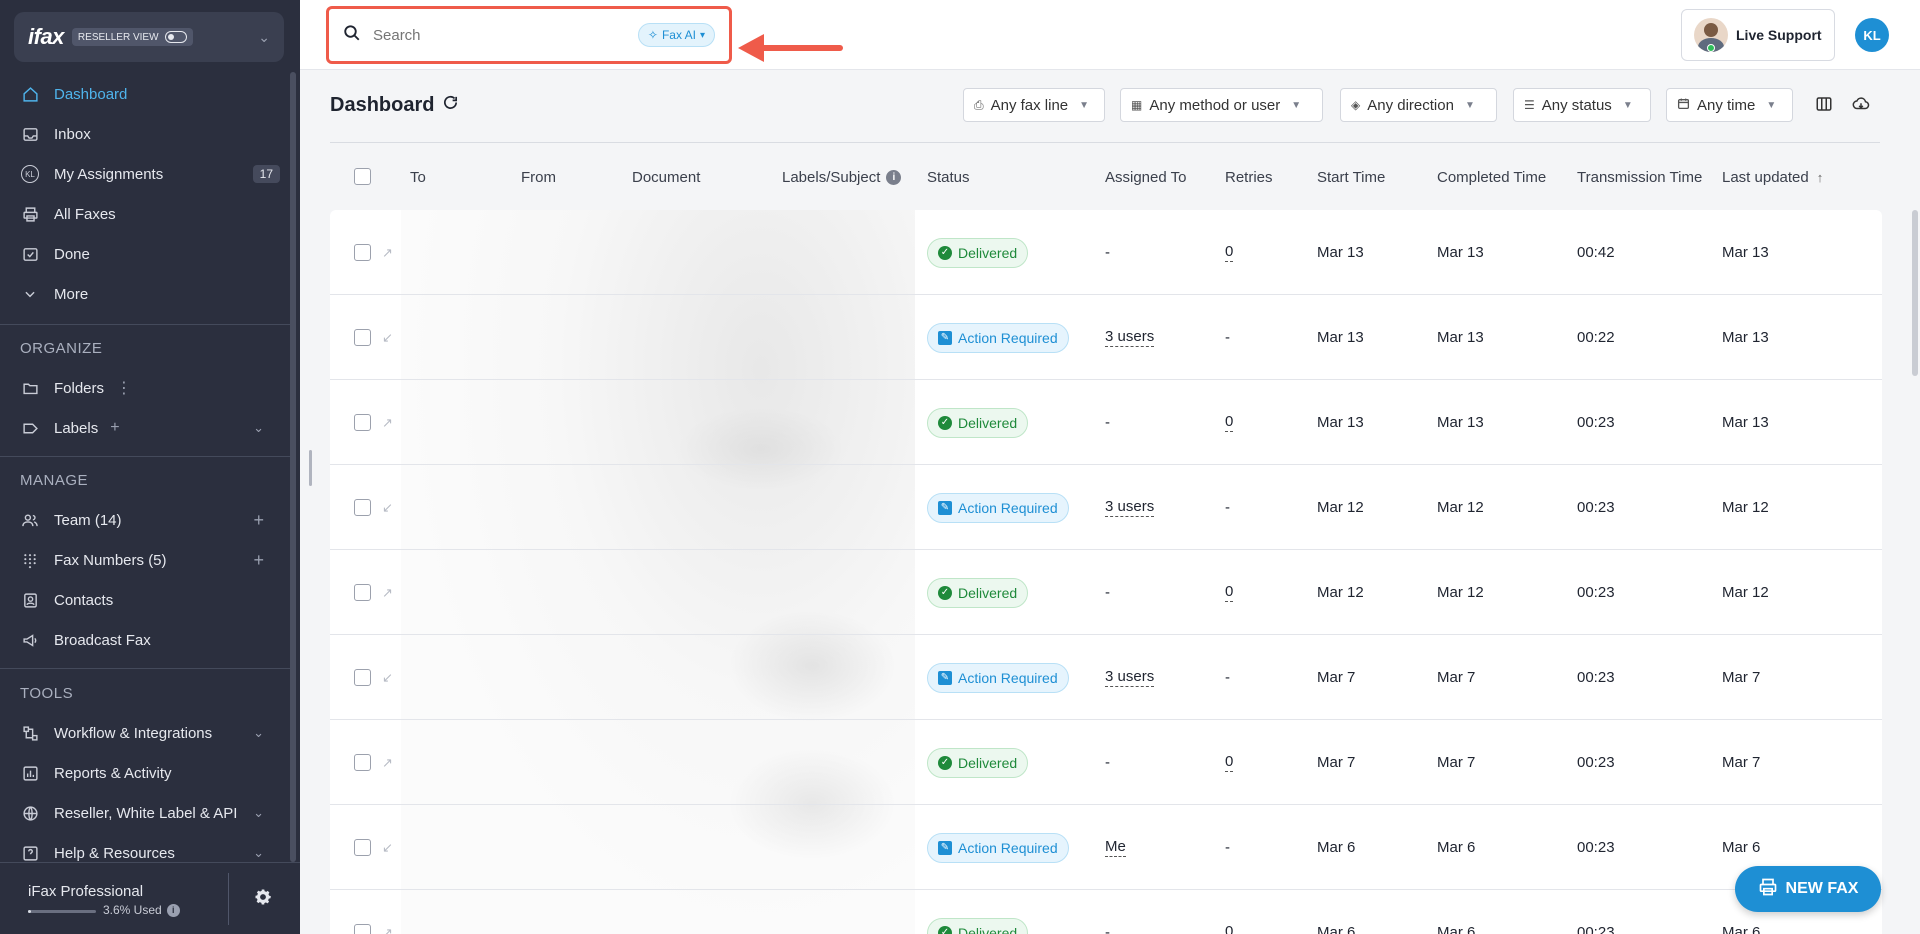 The height and width of the screenshot is (934, 1920). What do you see at coordinates (676, 35) in the screenshot?
I see `fax-ai-button: ✧ Fax AI ▾` at bounding box center [676, 35].